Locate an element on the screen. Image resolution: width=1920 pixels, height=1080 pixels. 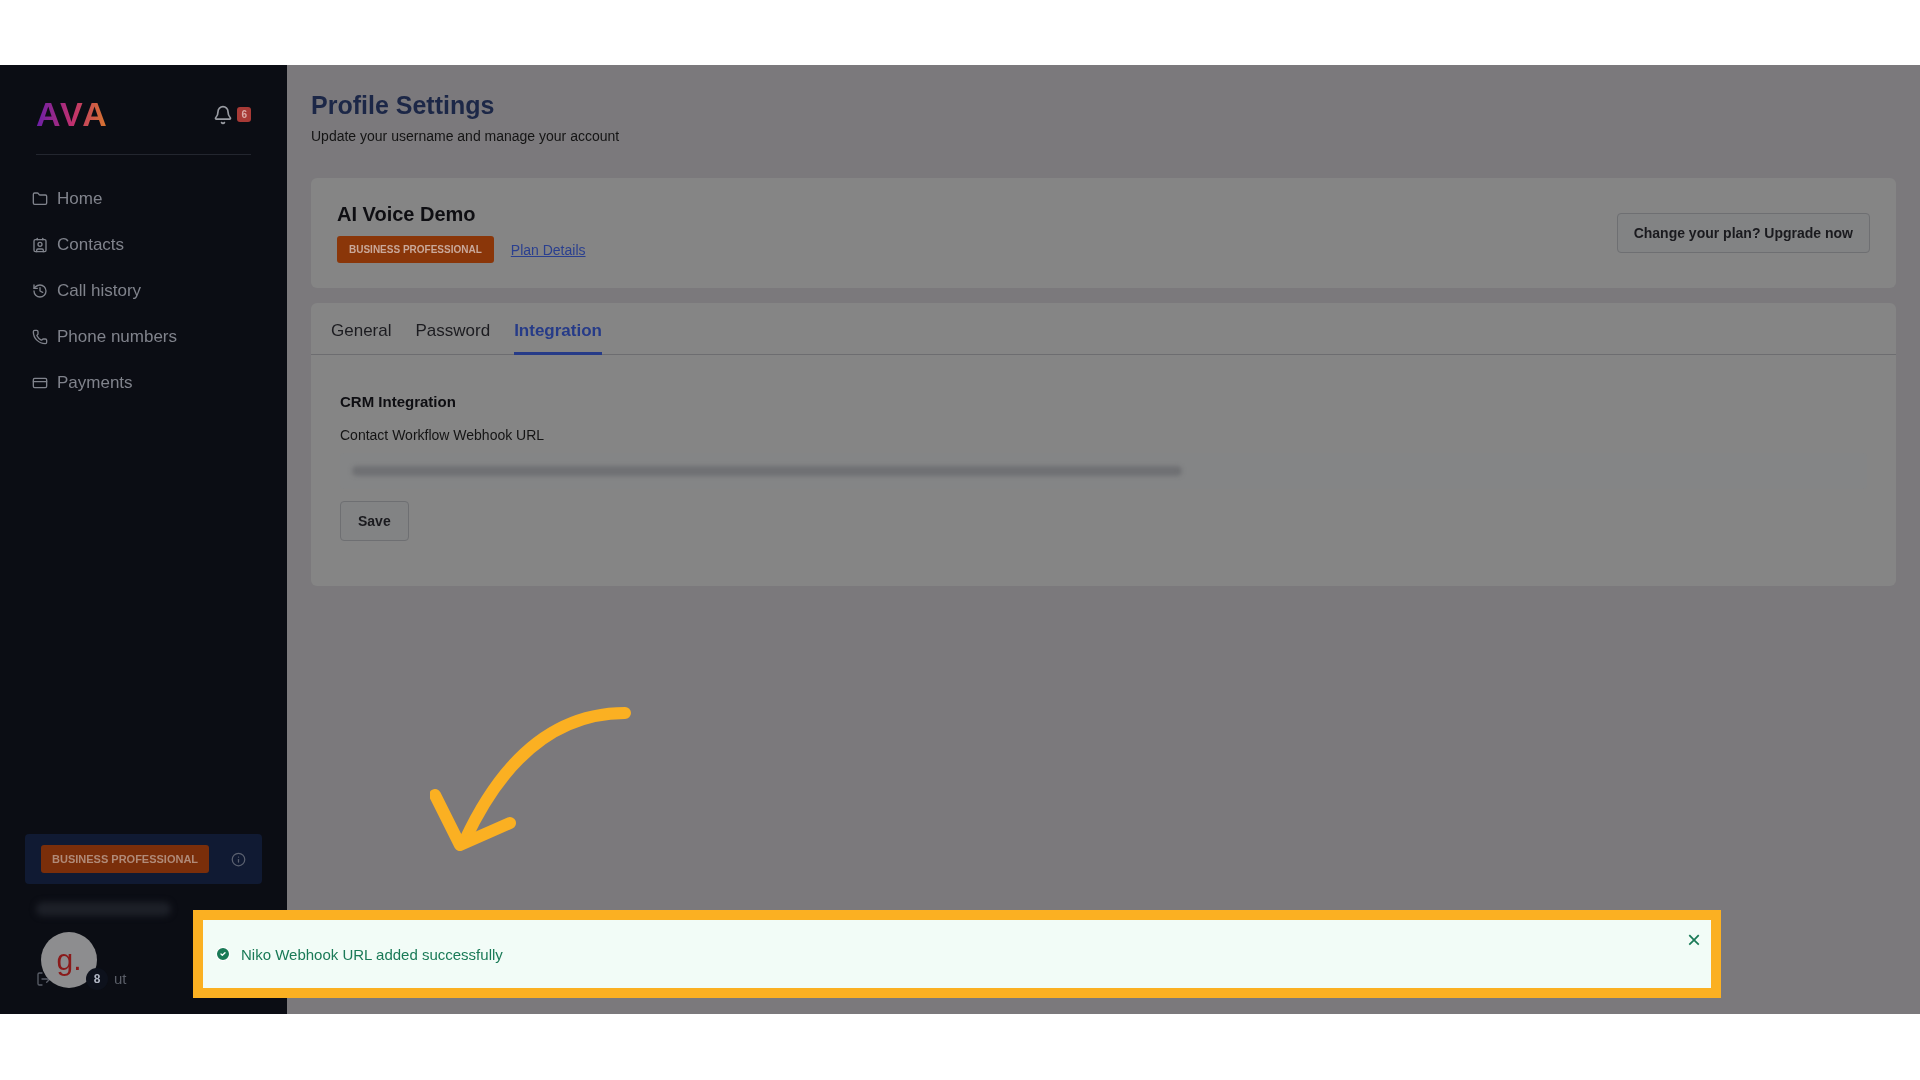
close-button: × is located at coordinates (1694, 940).